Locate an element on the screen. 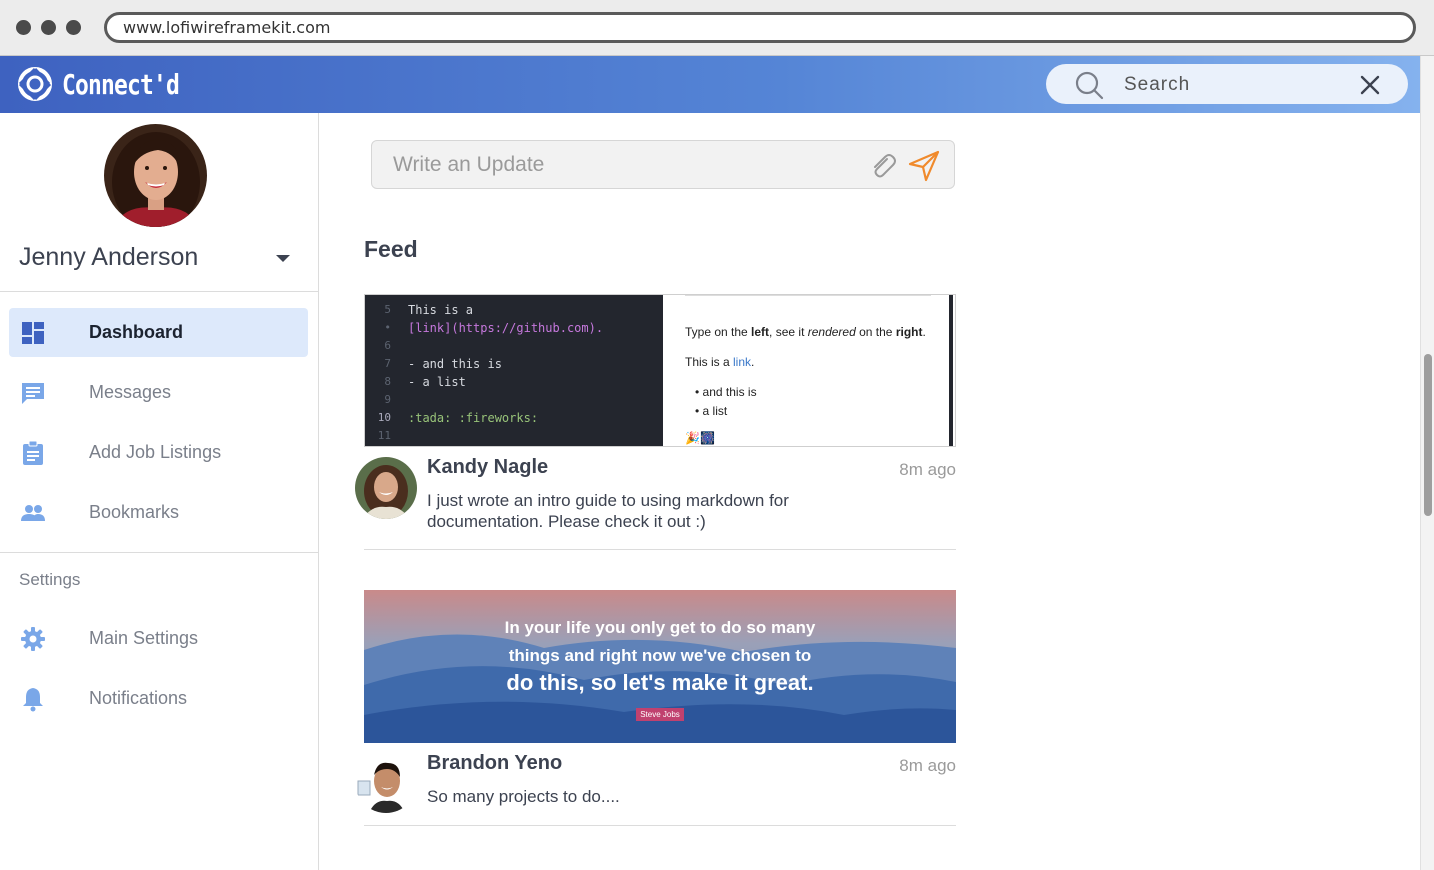  page-scrollbar is located at coordinates (1427, 463).